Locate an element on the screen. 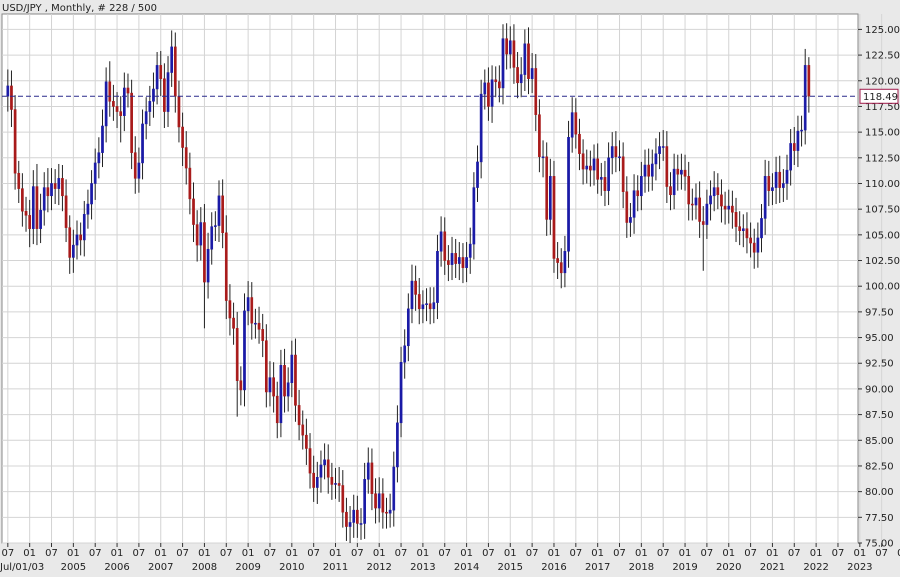  chart-title: USD/JPY , Monthly, # 228 / 500 is located at coordinates (79, 8).